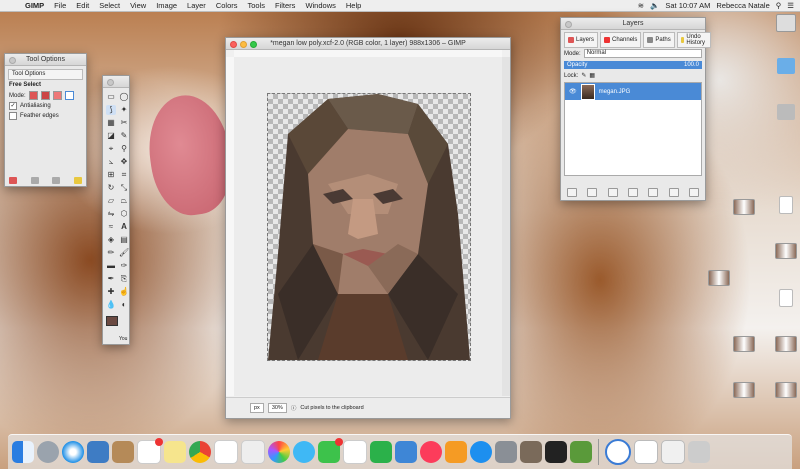 This screenshot has width=800, height=469. What do you see at coordinates (33, 95) in the screenshot?
I see `mode-replace-button` at bounding box center [33, 95].